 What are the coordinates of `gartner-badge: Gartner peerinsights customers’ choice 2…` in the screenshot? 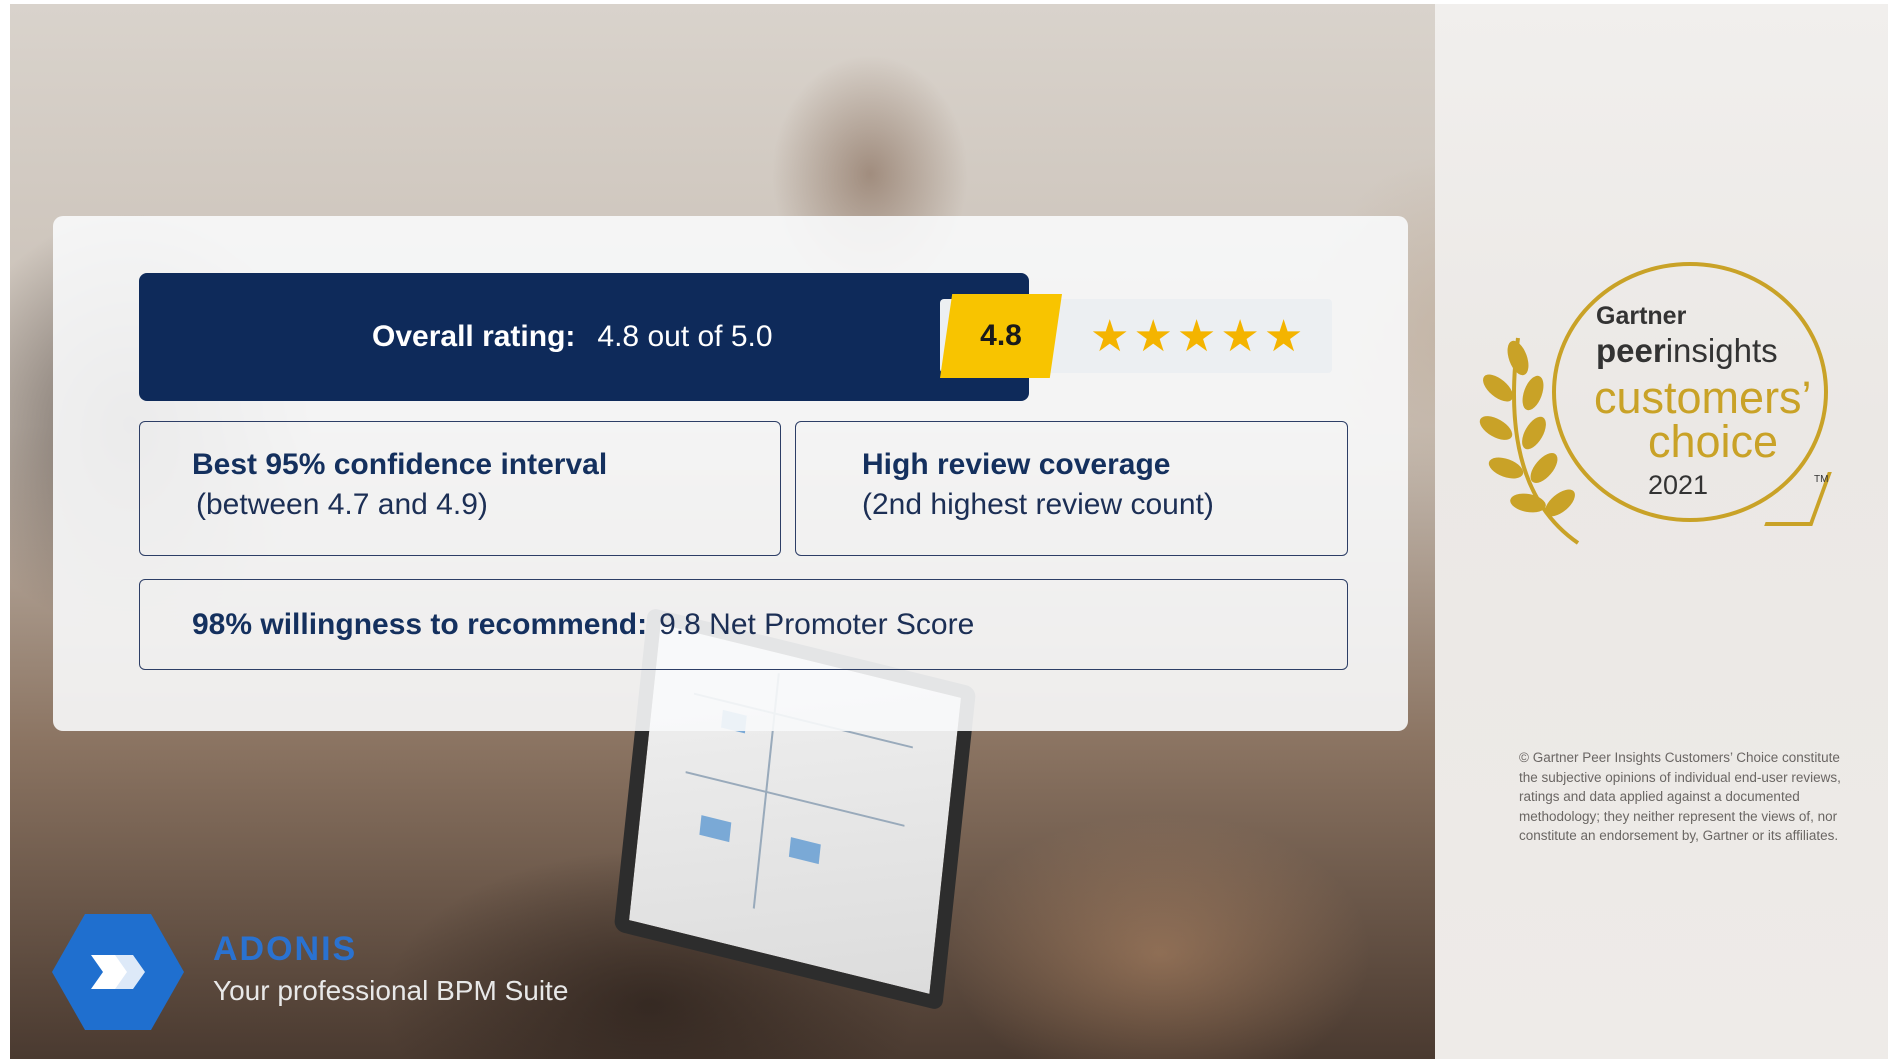 It's located at (1658, 408).